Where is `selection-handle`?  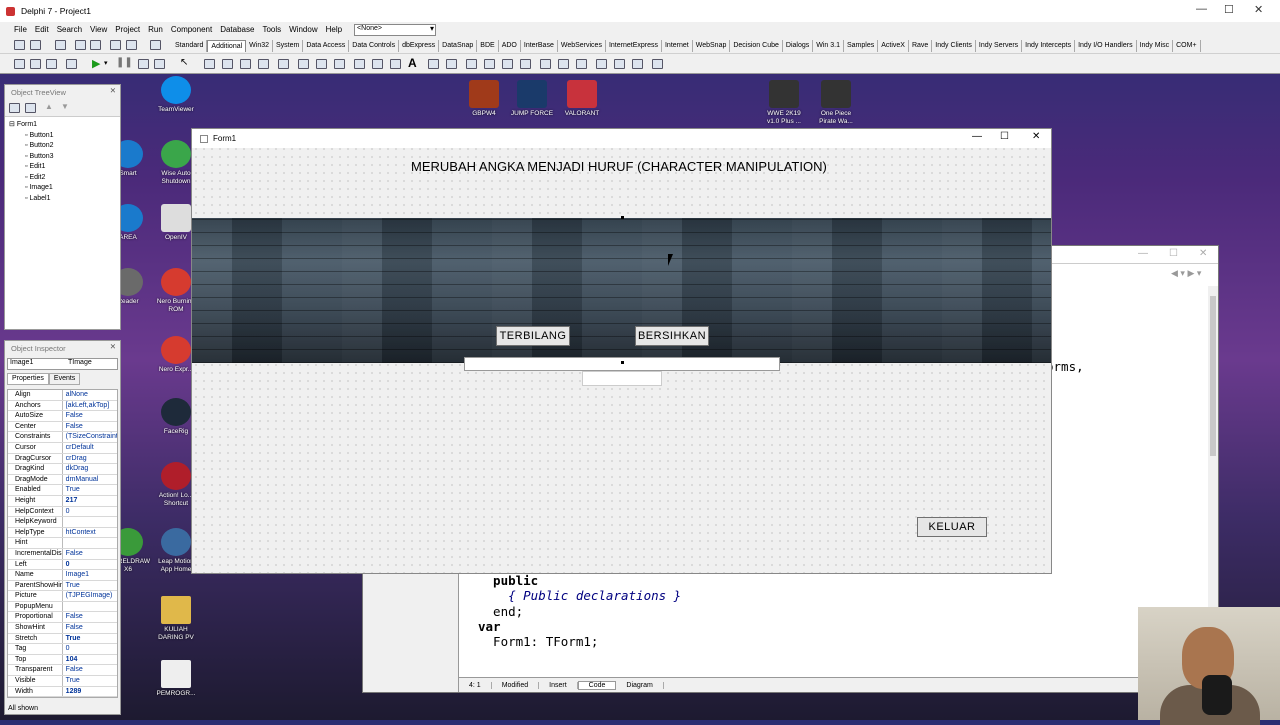
selection-handle is located at coordinates (622, 362).